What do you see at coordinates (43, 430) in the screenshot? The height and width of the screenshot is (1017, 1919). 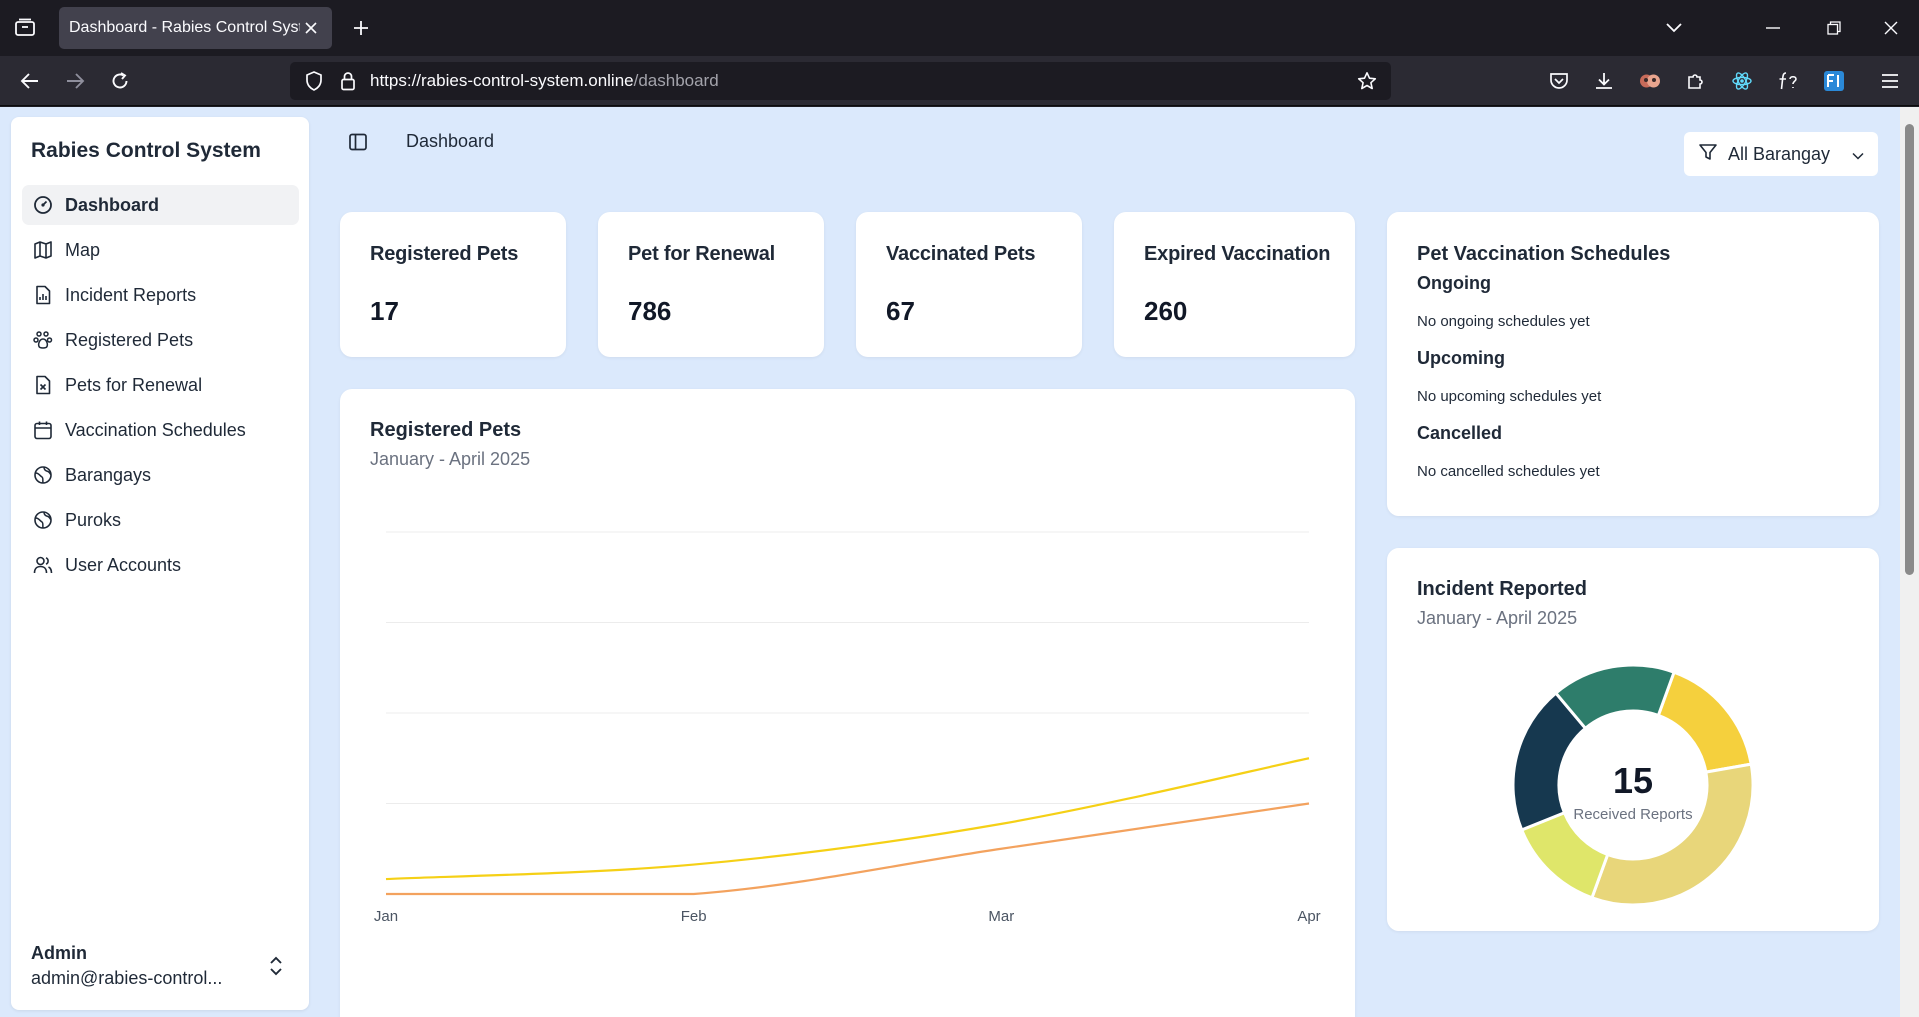 I see `calendar-icon` at bounding box center [43, 430].